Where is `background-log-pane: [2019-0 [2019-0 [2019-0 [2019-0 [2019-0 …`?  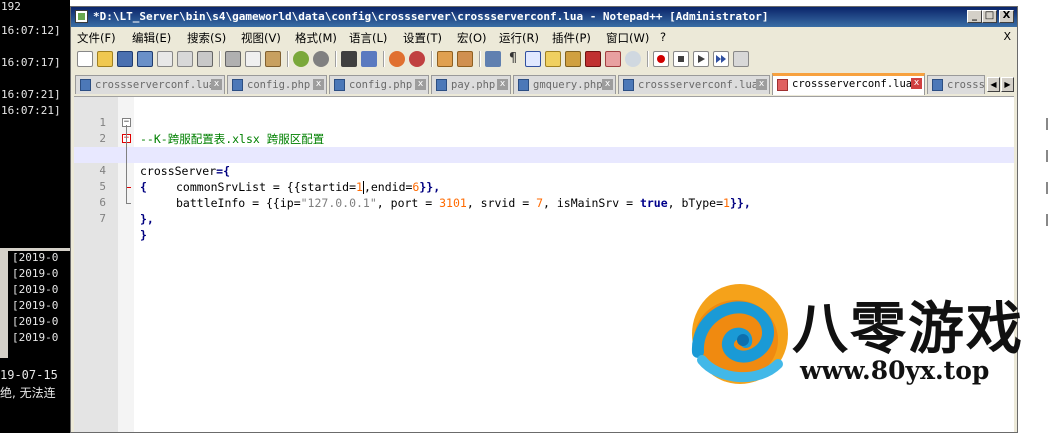
background-log-pane: [2019-0 [2019-0 [2019-0 [2019-0 [2019-0 … is located at coordinates (35, 304).